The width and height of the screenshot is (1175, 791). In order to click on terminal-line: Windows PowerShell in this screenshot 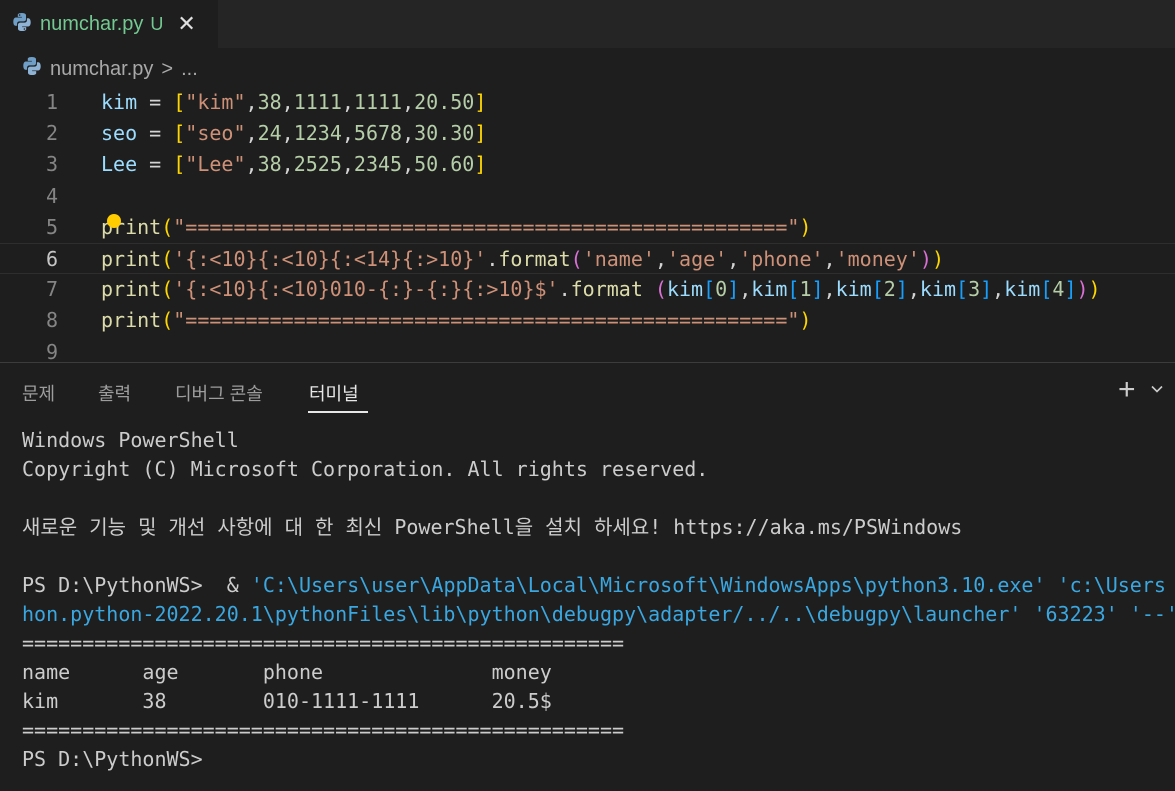, I will do `click(130, 440)`.